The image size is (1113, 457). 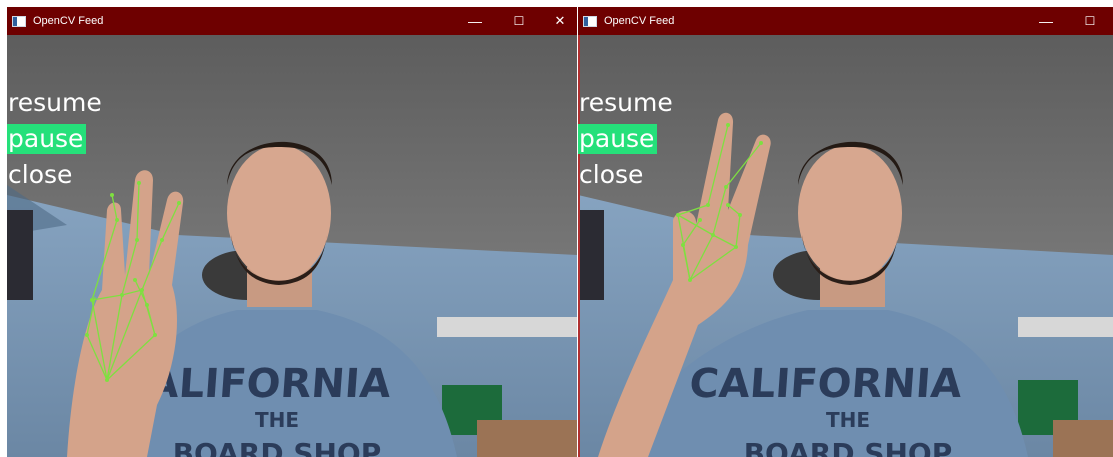 I want to click on shirt-text-line1: CALIFORNIA, so click(x=825, y=384).